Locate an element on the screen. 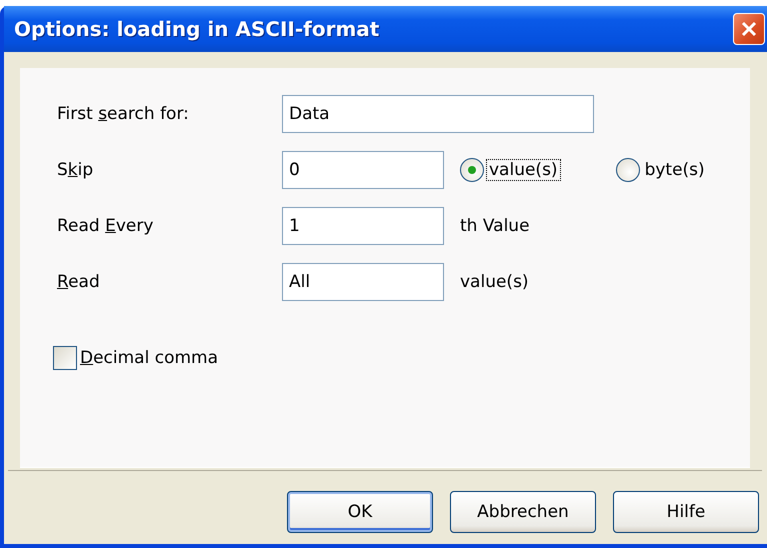 This screenshot has width=767, height=548. dialog-button: Hilfe is located at coordinates (686, 512).